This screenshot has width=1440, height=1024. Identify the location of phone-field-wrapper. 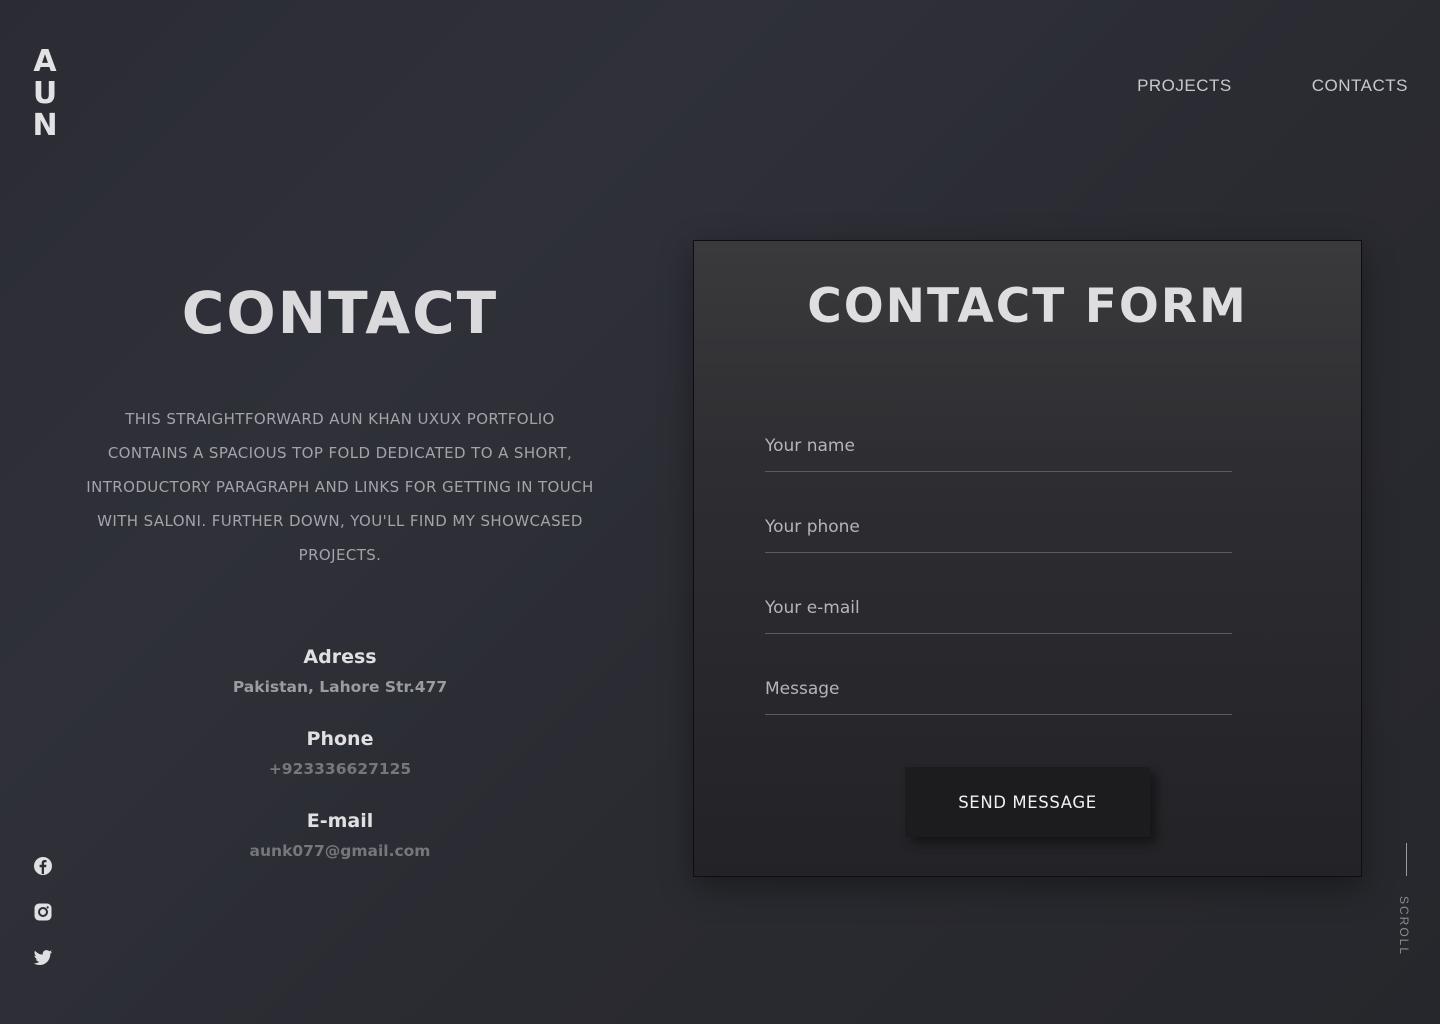
(998, 527).